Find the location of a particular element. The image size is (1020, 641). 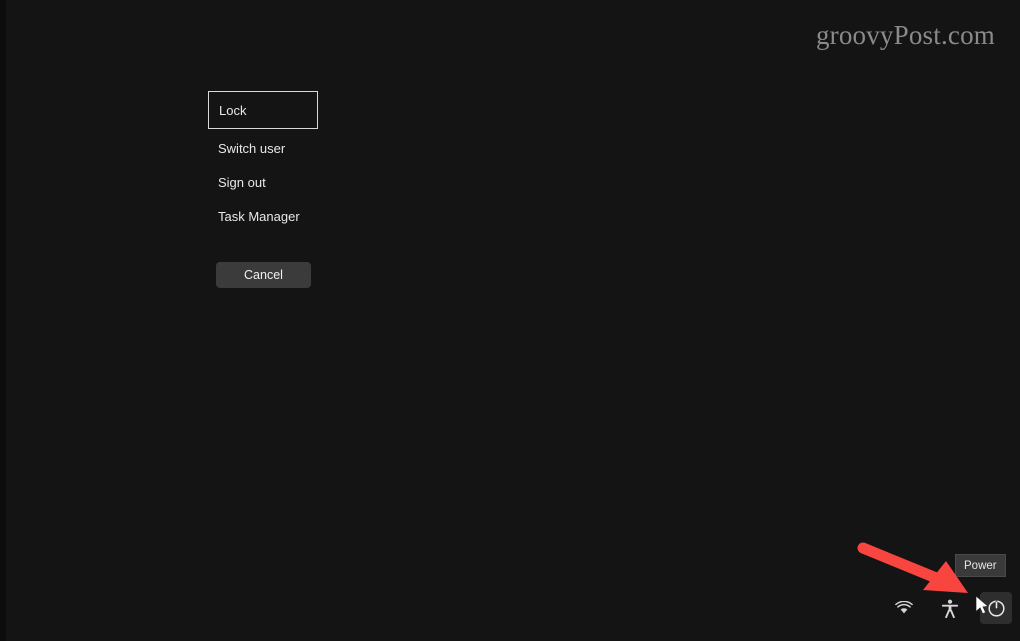

menu-item-lock-label: Lock is located at coordinates (233, 110).